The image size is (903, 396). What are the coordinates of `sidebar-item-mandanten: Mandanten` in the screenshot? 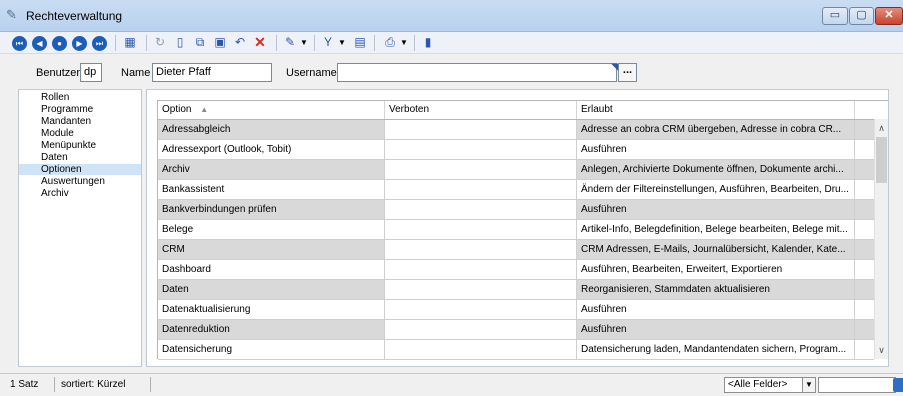 It's located at (80, 121).